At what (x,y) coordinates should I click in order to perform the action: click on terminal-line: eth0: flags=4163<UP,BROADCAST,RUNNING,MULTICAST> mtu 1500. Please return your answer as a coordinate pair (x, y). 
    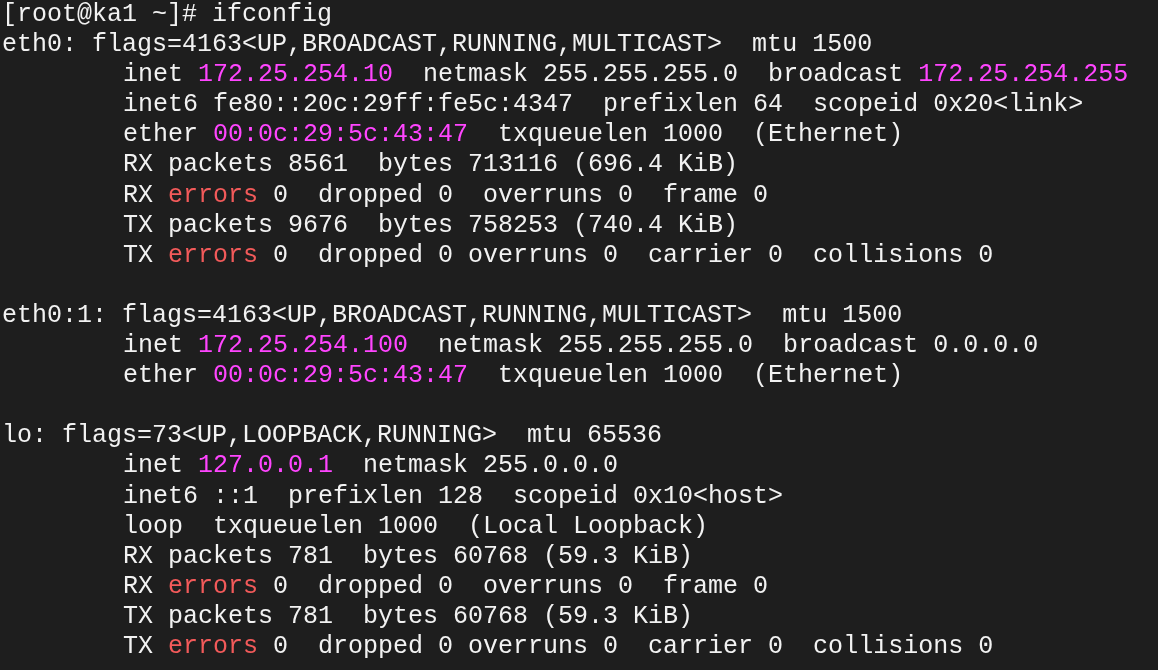
    Looking at the image, I should click on (437, 45).